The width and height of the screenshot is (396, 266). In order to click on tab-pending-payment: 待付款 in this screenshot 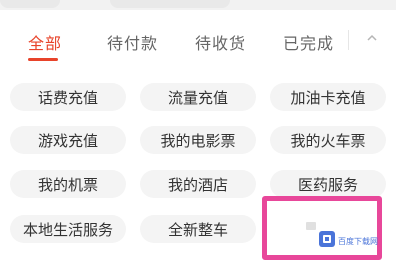, I will do `click(132, 42)`.